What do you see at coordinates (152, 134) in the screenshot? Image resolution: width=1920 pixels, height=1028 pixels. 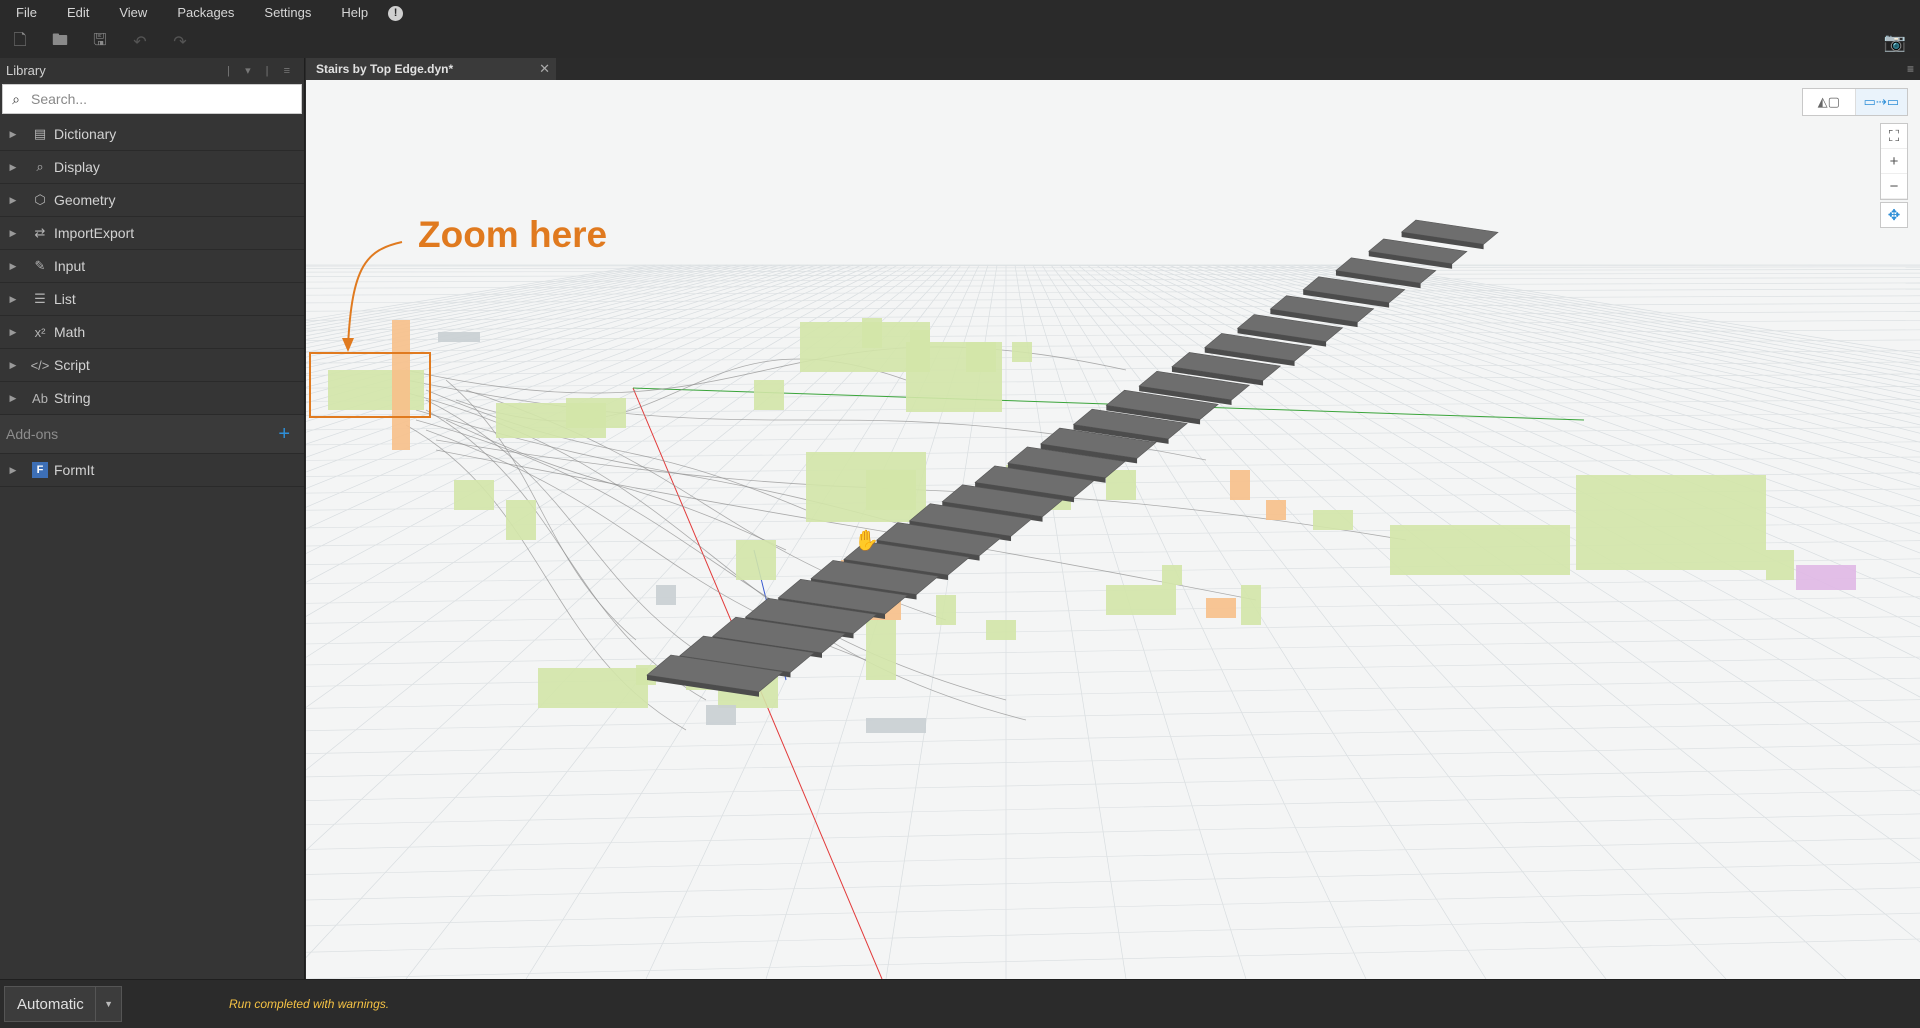 I see `library-item-dictionary: ▶ ▤ Dictionary` at bounding box center [152, 134].